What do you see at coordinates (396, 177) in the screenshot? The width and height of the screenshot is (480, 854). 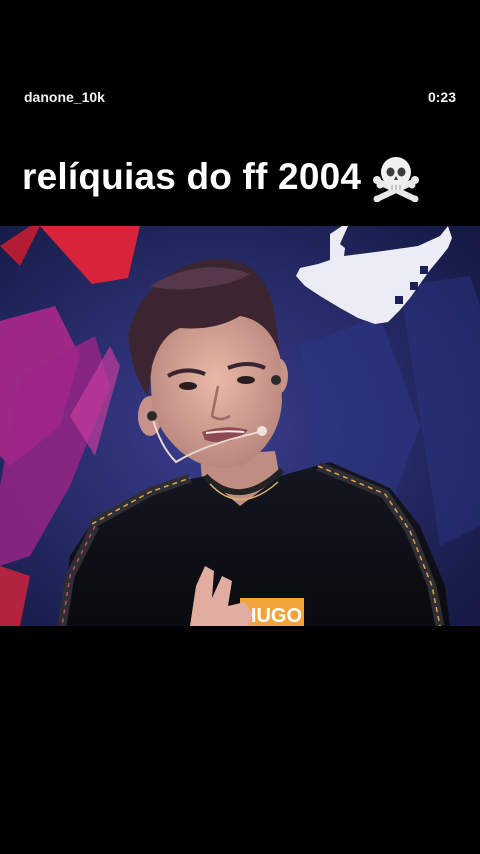 I see `skull-and-crossbones-icon` at bounding box center [396, 177].